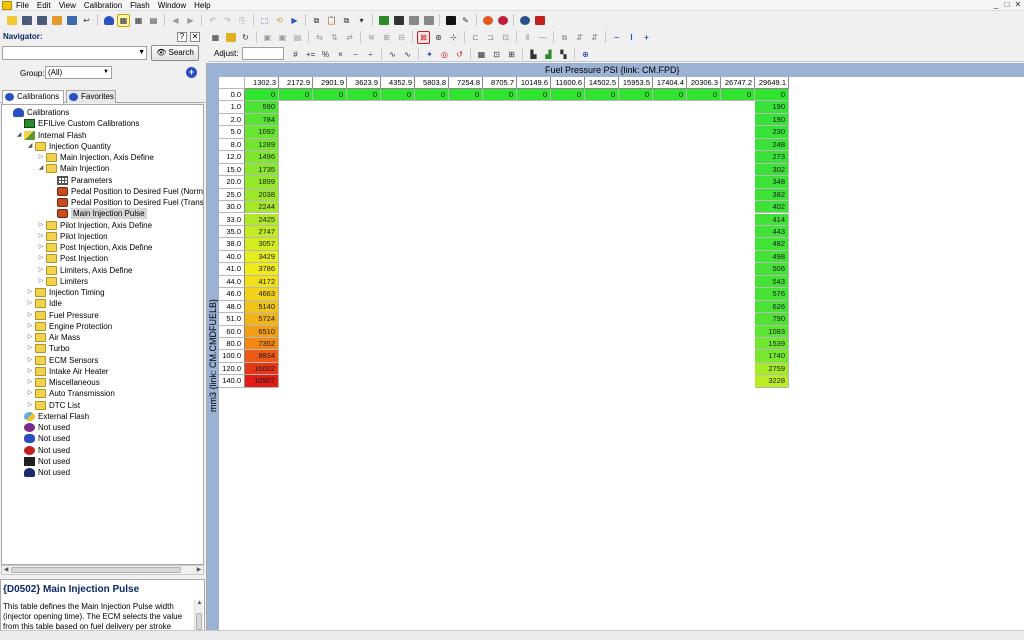 The height and width of the screenshot is (640, 1024). What do you see at coordinates (264, 20) in the screenshot?
I see `select-region-icon: ⬚` at bounding box center [264, 20].